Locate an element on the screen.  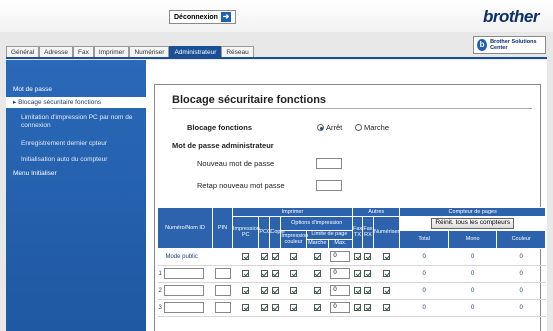
solutions-center-button: b Brother Solutions Center is located at coordinates (509, 45).